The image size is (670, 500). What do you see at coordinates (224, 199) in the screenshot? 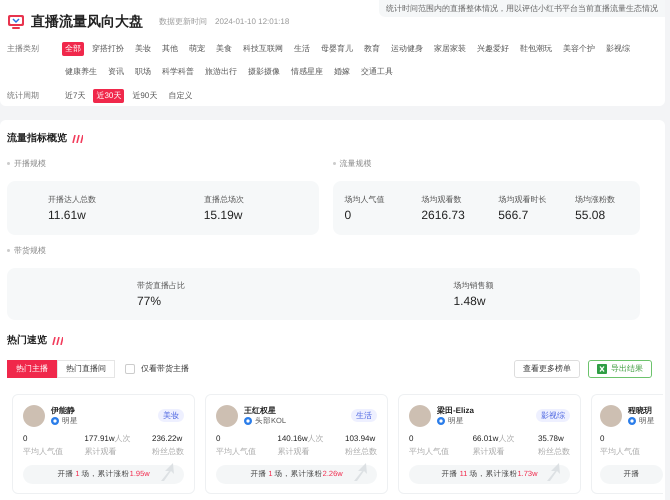
I see `metric-label: 直播总场次` at bounding box center [224, 199].